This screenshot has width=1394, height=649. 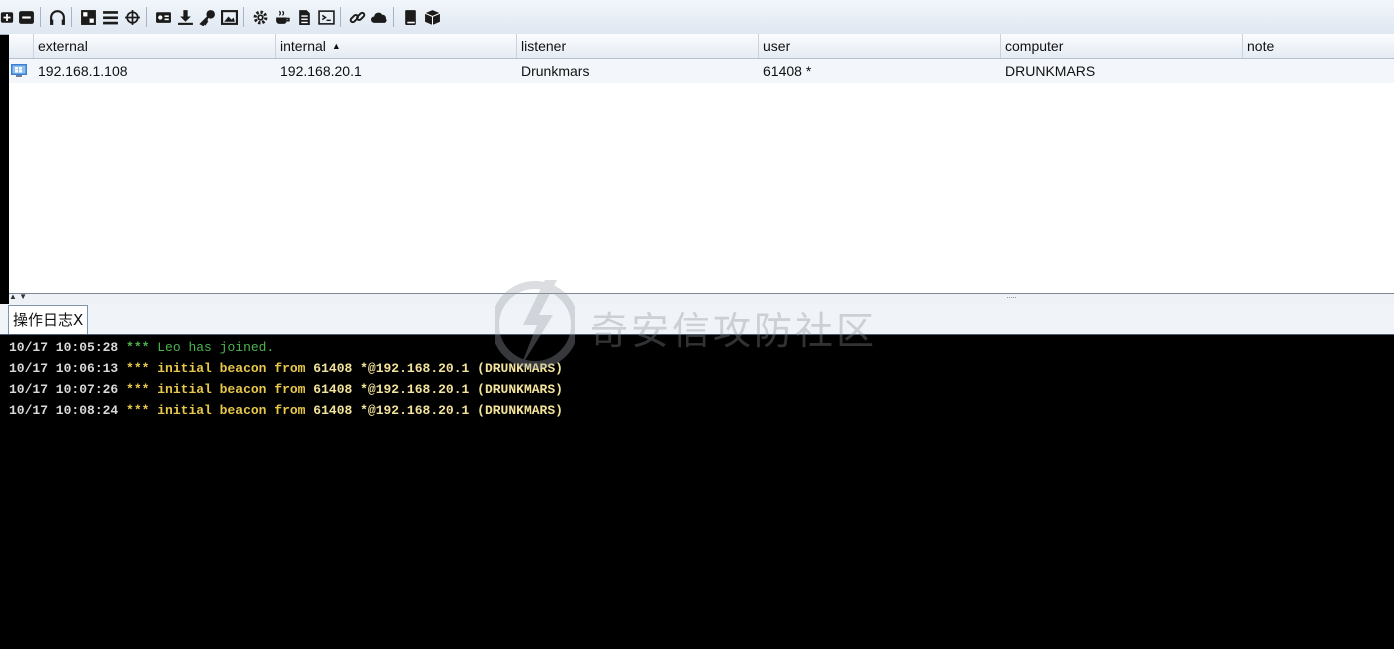 What do you see at coordinates (21, 46) in the screenshot?
I see `icon-column-header` at bounding box center [21, 46].